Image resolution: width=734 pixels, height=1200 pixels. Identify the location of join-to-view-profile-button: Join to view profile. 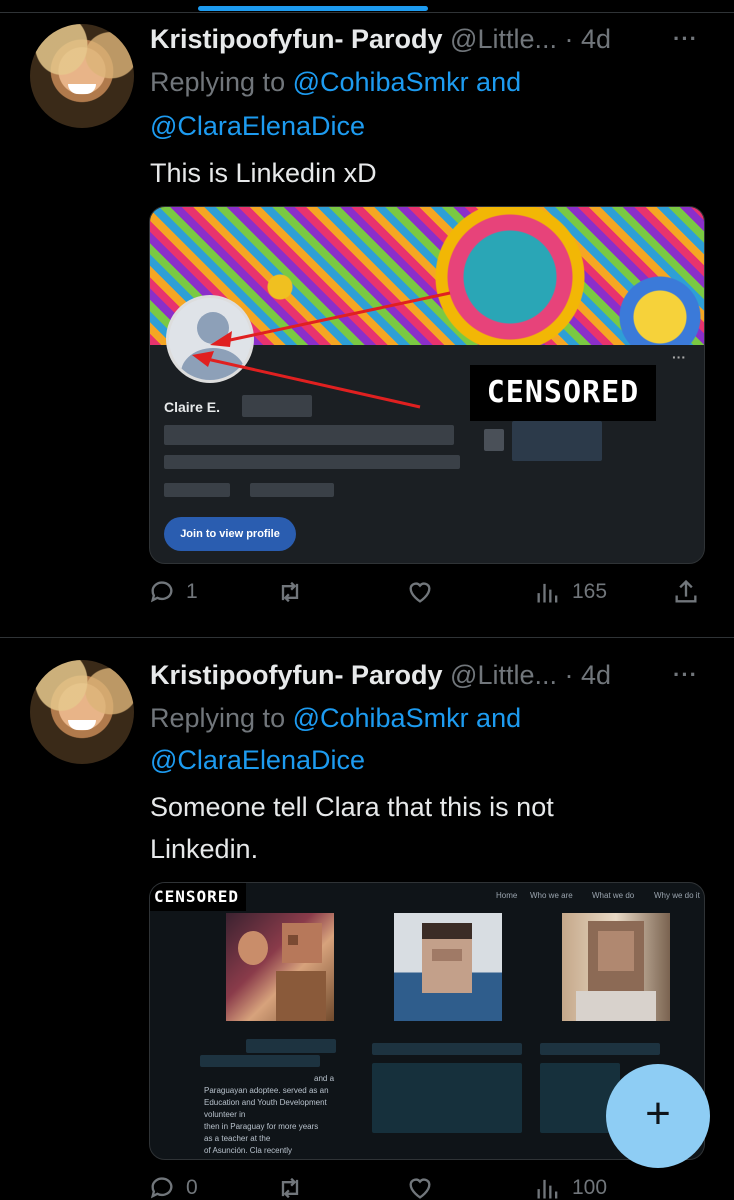
(230, 534).